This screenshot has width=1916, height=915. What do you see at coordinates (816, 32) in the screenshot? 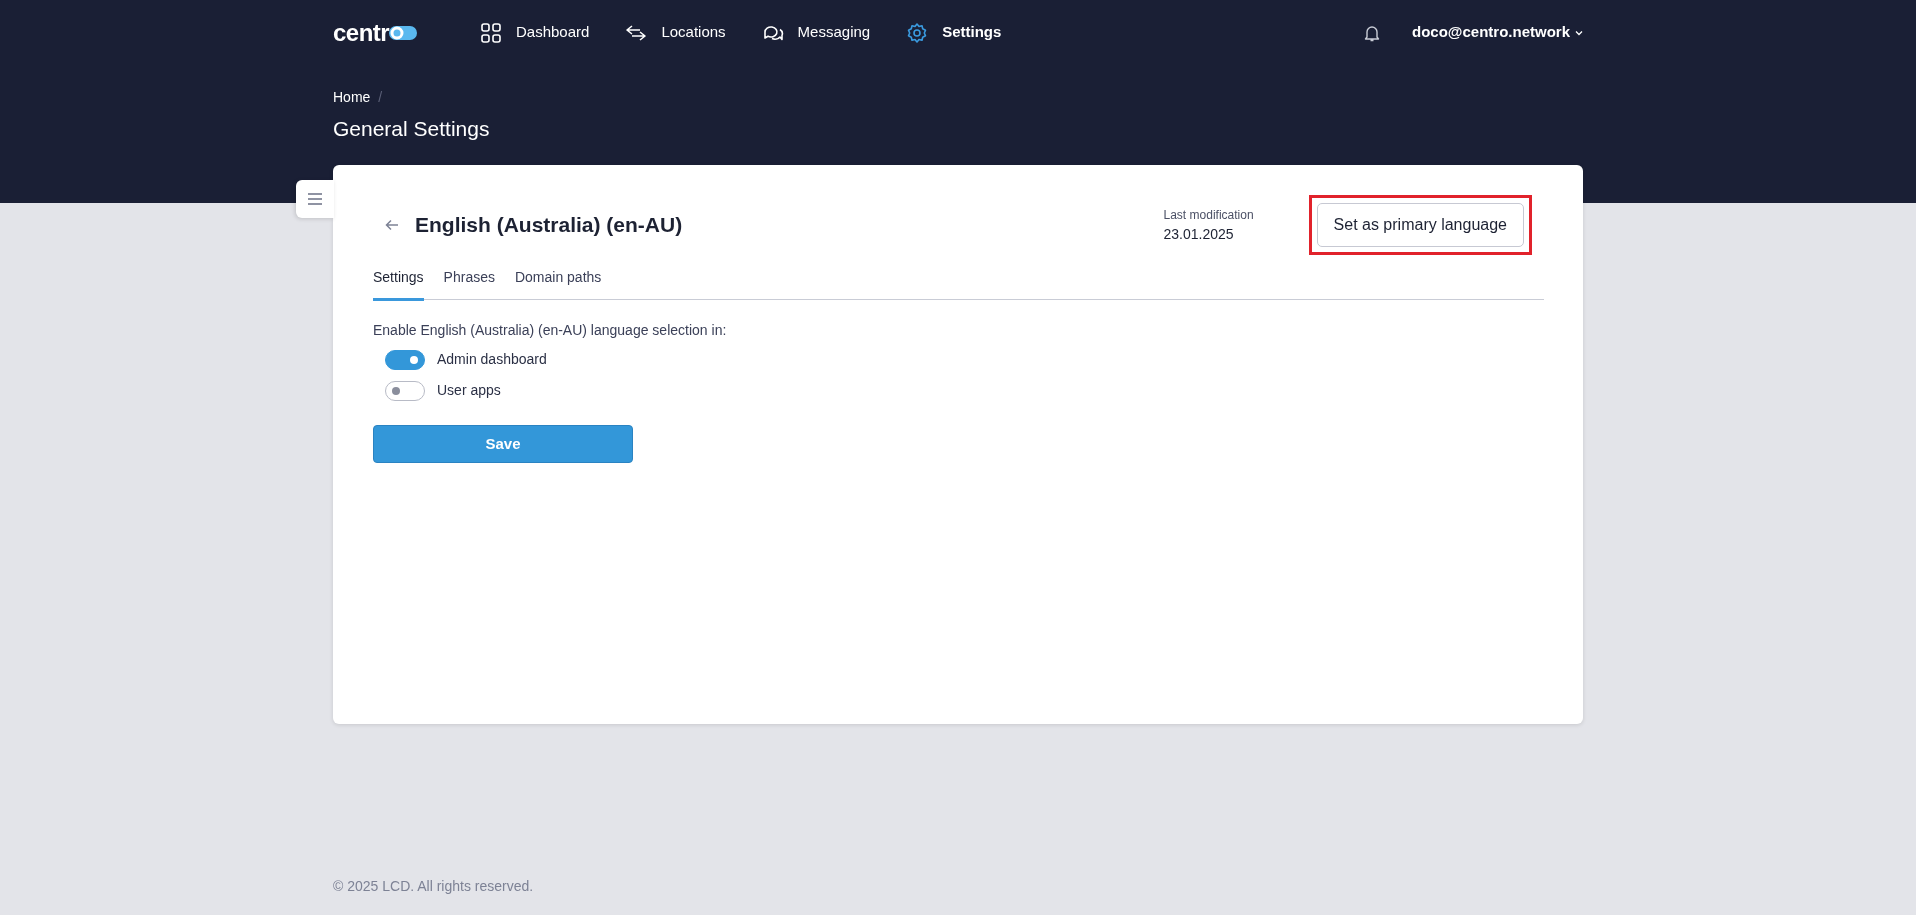
I see `nav-link: Messaging` at bounding box center [816, 32].